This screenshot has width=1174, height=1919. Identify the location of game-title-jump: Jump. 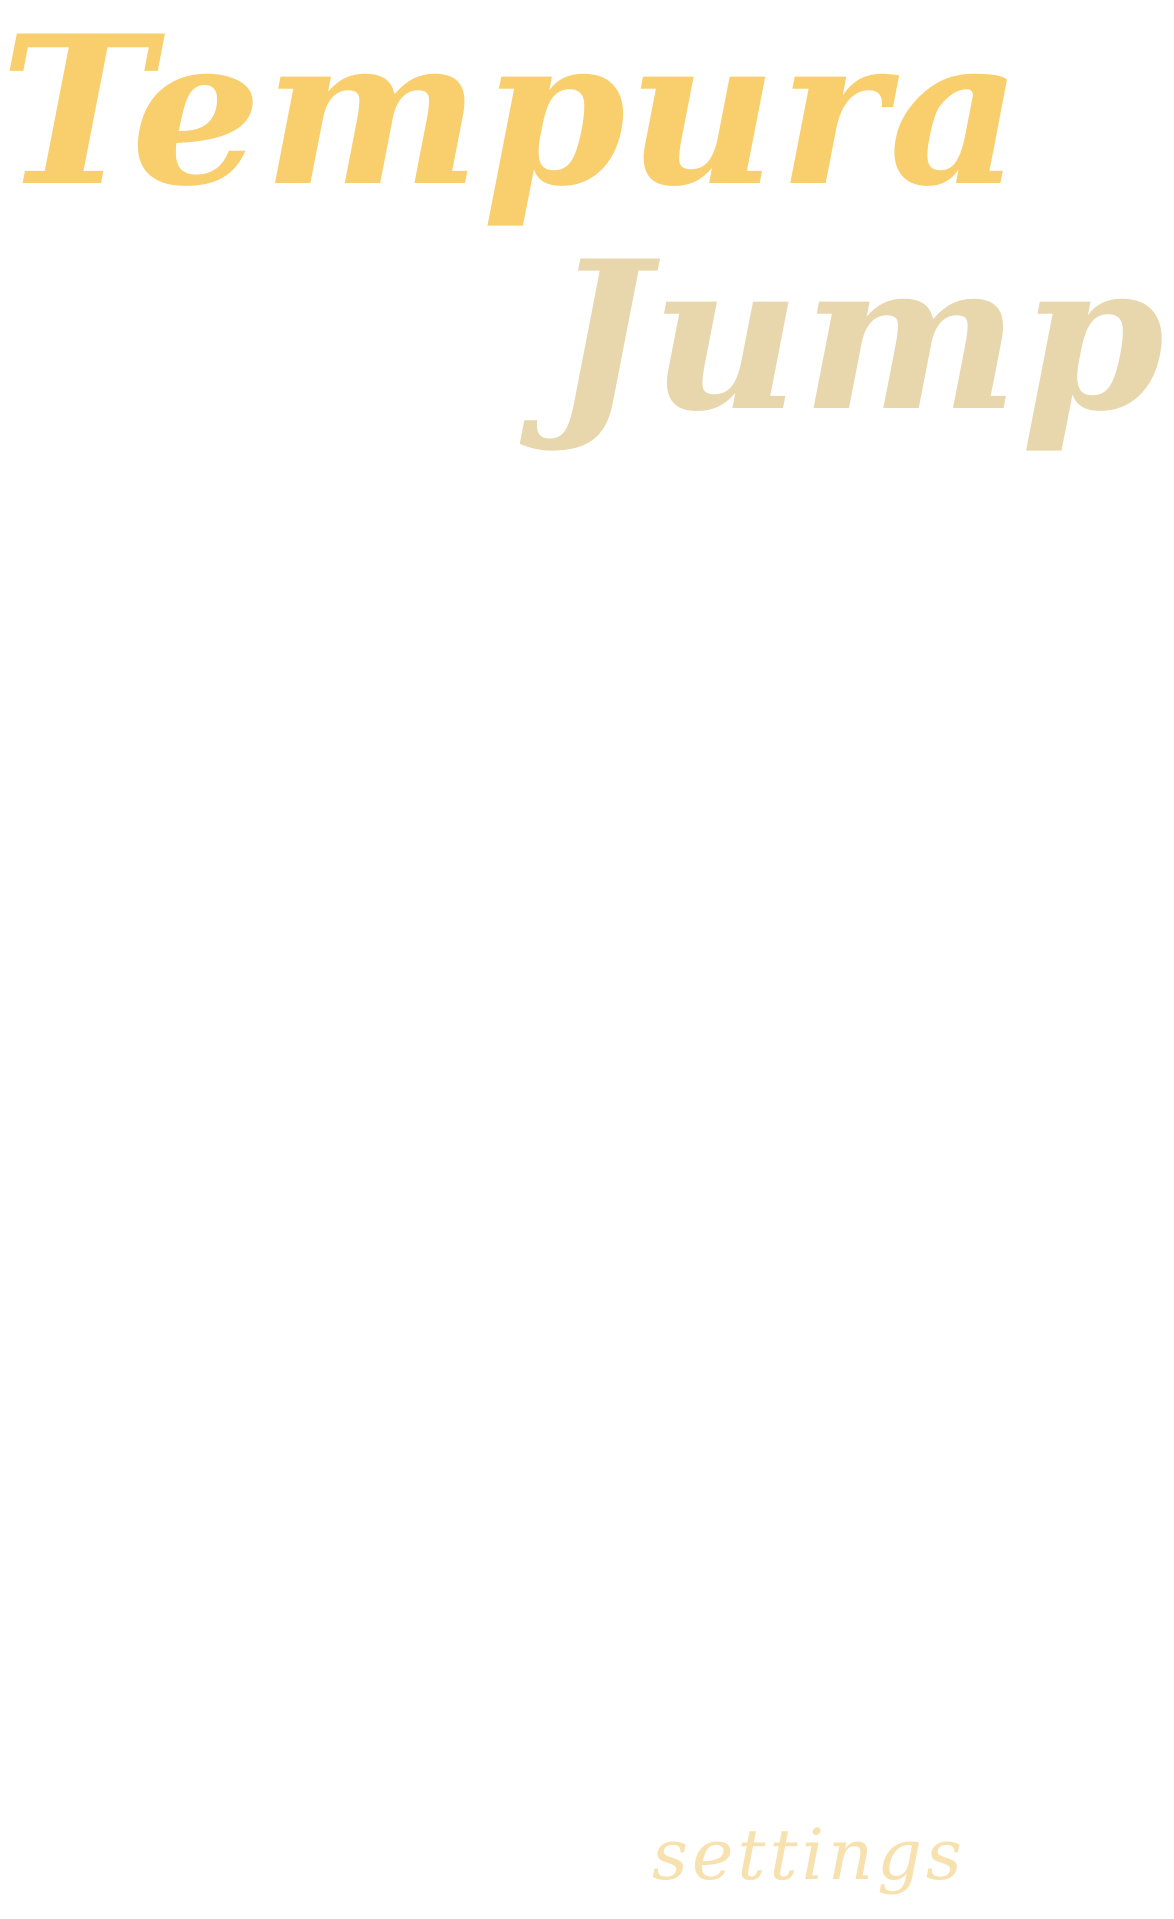
(859, 337).